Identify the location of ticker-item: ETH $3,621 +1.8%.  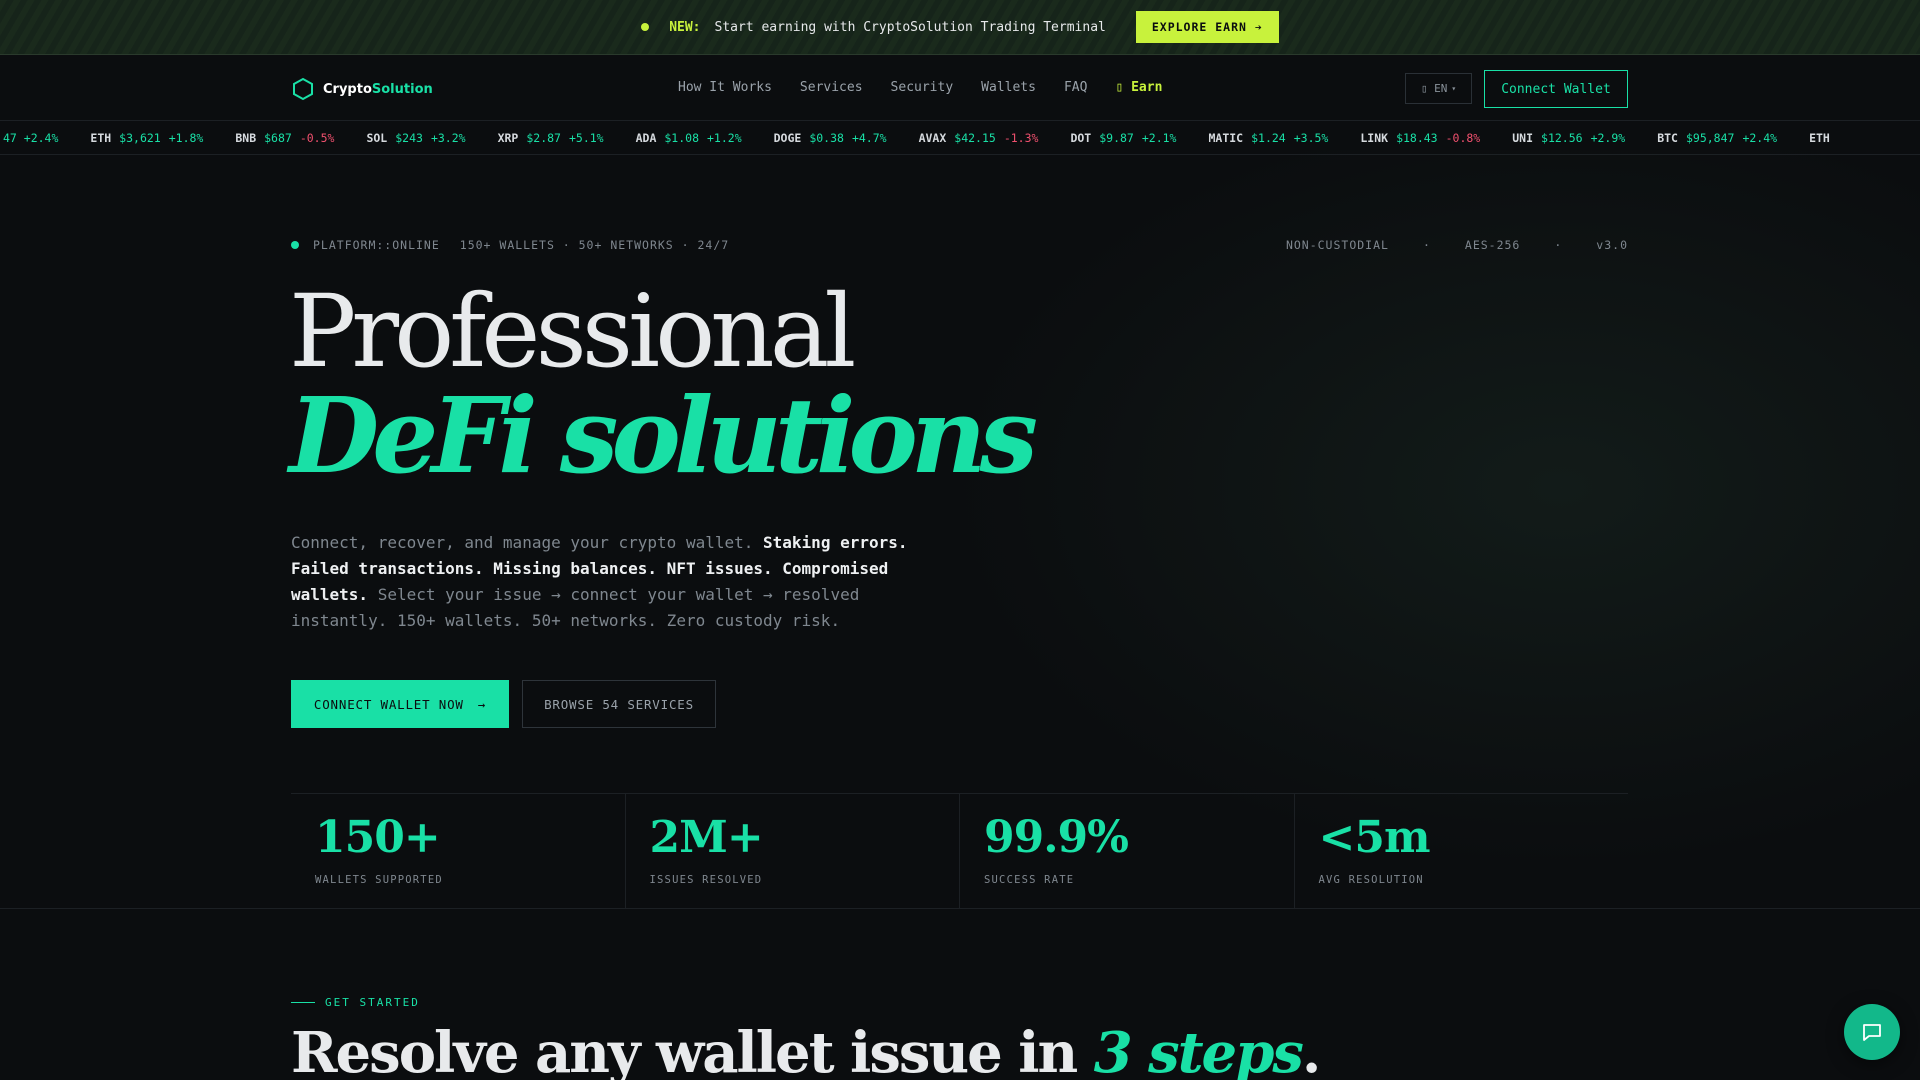
(146, 138).